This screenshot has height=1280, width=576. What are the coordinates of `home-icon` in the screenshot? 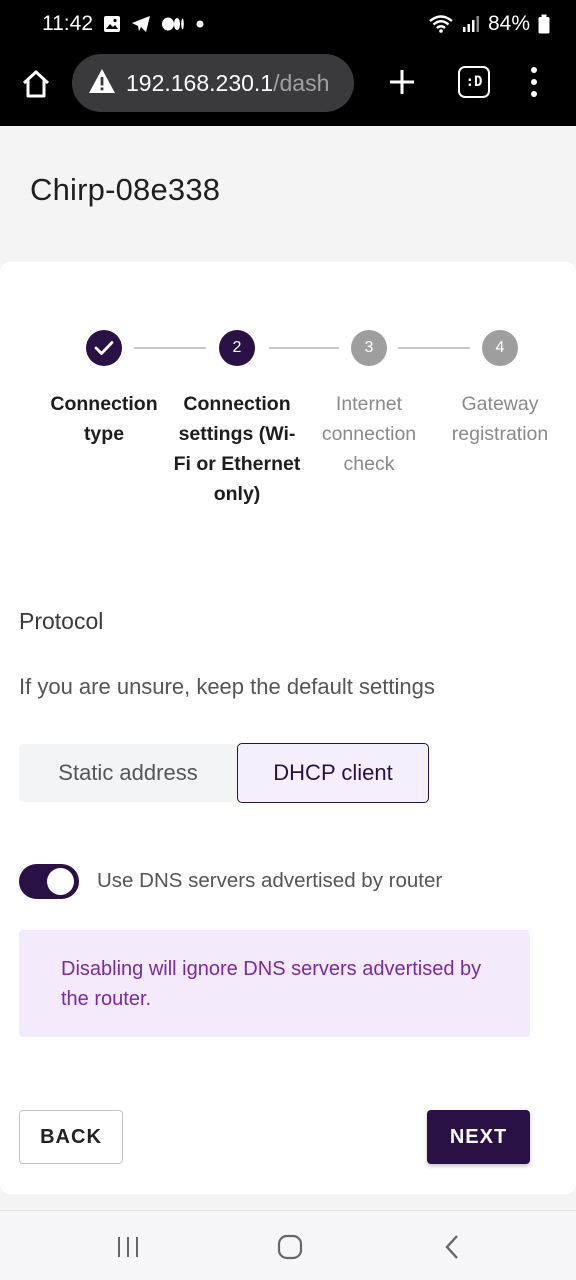 It's located at (36, 84).